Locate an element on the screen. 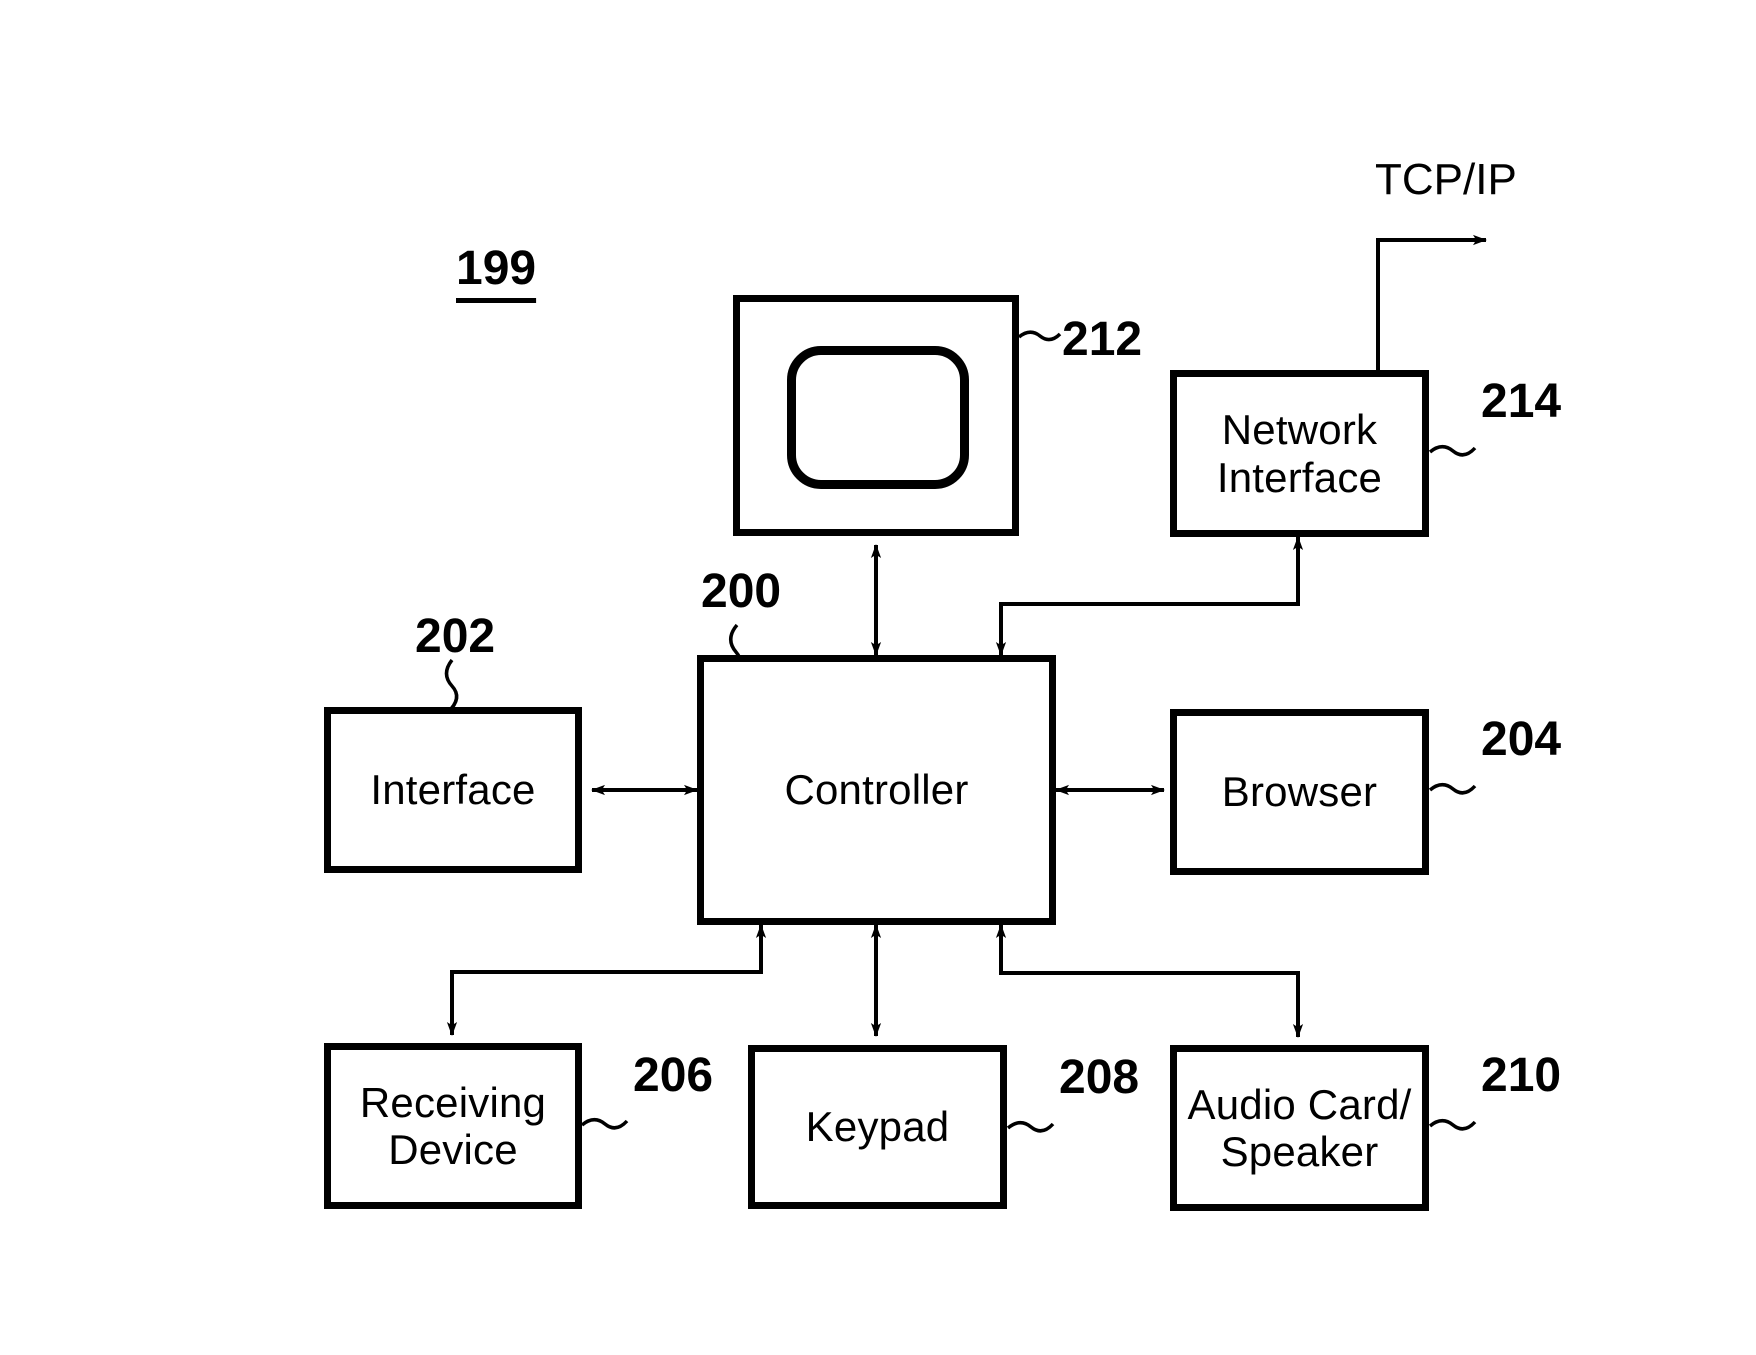  ref-214: 214 is located at coordinates (1521, 401).